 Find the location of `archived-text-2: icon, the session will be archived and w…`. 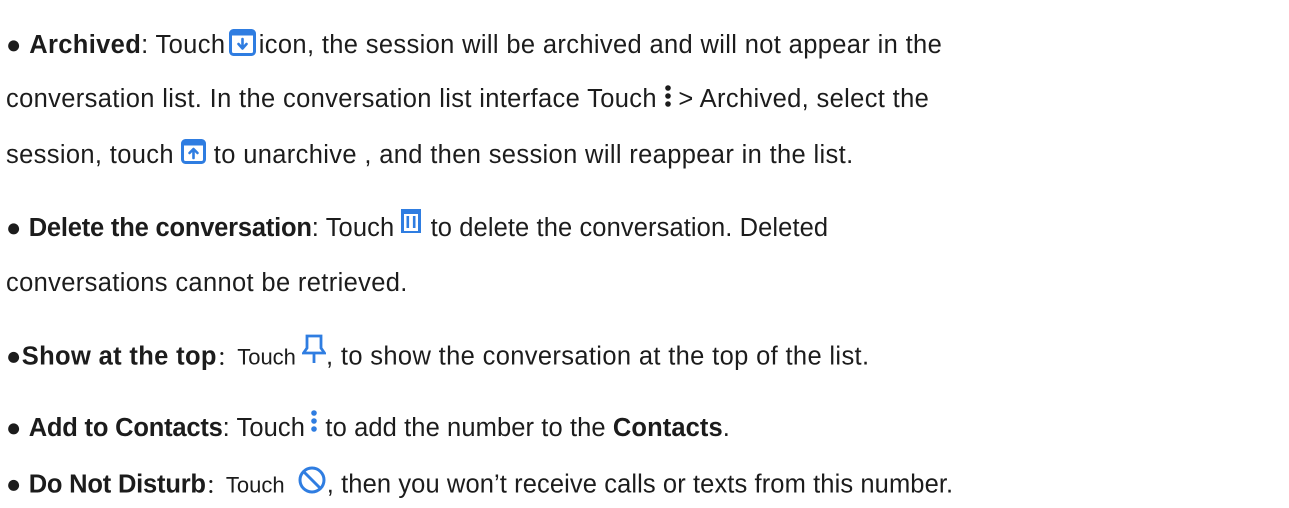

archived-text-2: icon, the session will be archived and w… is located at coordinates (600, 45).